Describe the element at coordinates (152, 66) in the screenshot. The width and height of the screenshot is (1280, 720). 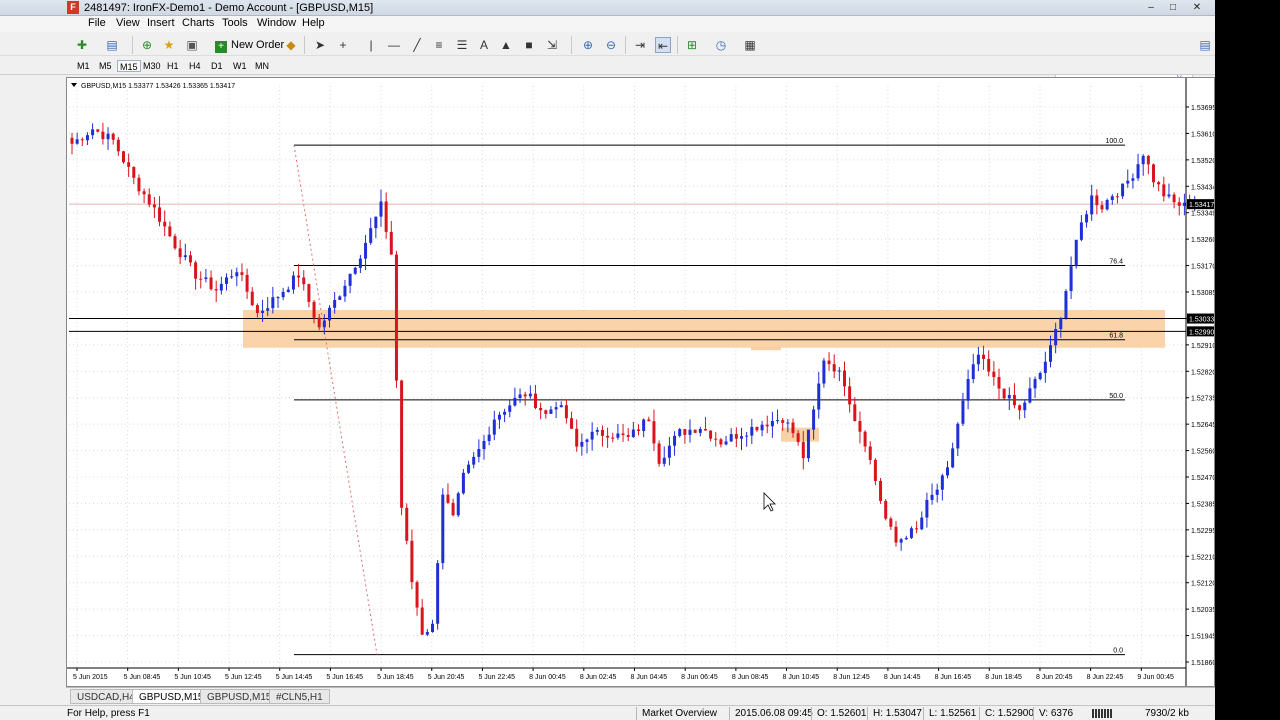
I see `timeframe-m30: M30` at that location.